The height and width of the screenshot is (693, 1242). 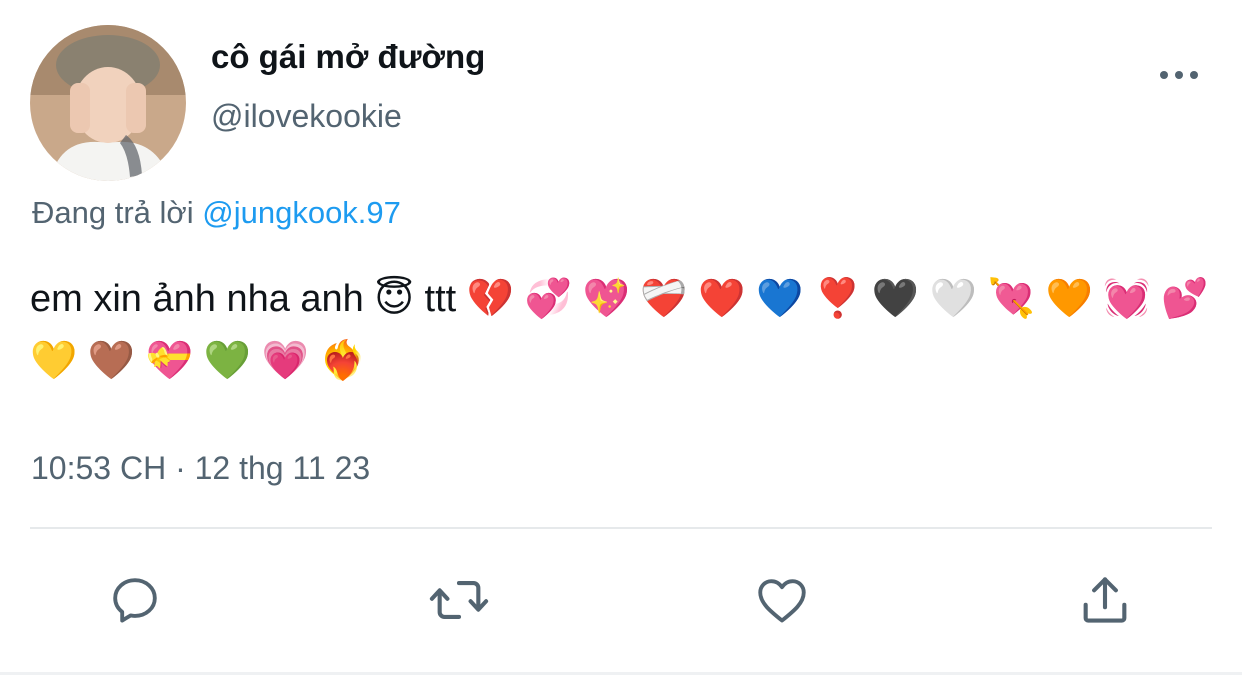 I want to click on like-button, so click(x=782, y=600).